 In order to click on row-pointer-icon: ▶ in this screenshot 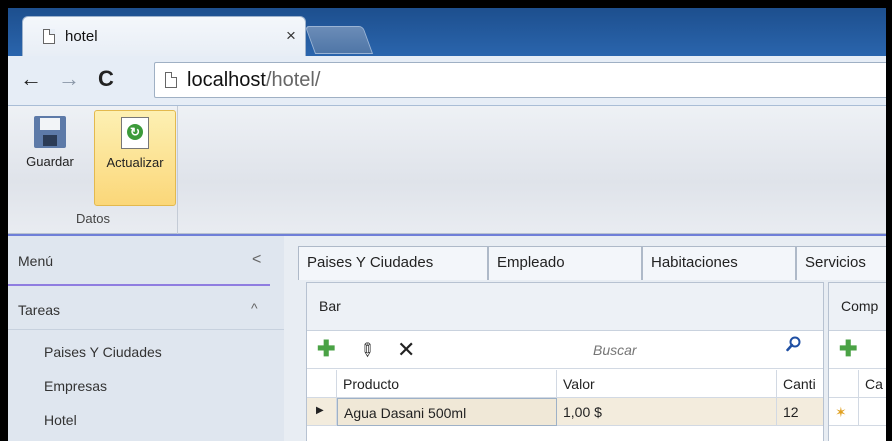, I will do `click(320, 410)`.